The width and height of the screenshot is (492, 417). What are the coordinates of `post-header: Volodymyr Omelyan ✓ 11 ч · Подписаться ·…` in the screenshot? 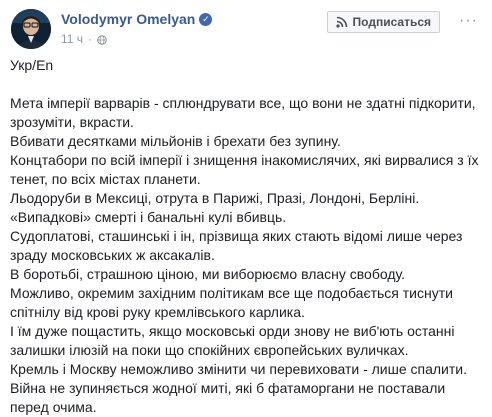 It's located at (246, 28).